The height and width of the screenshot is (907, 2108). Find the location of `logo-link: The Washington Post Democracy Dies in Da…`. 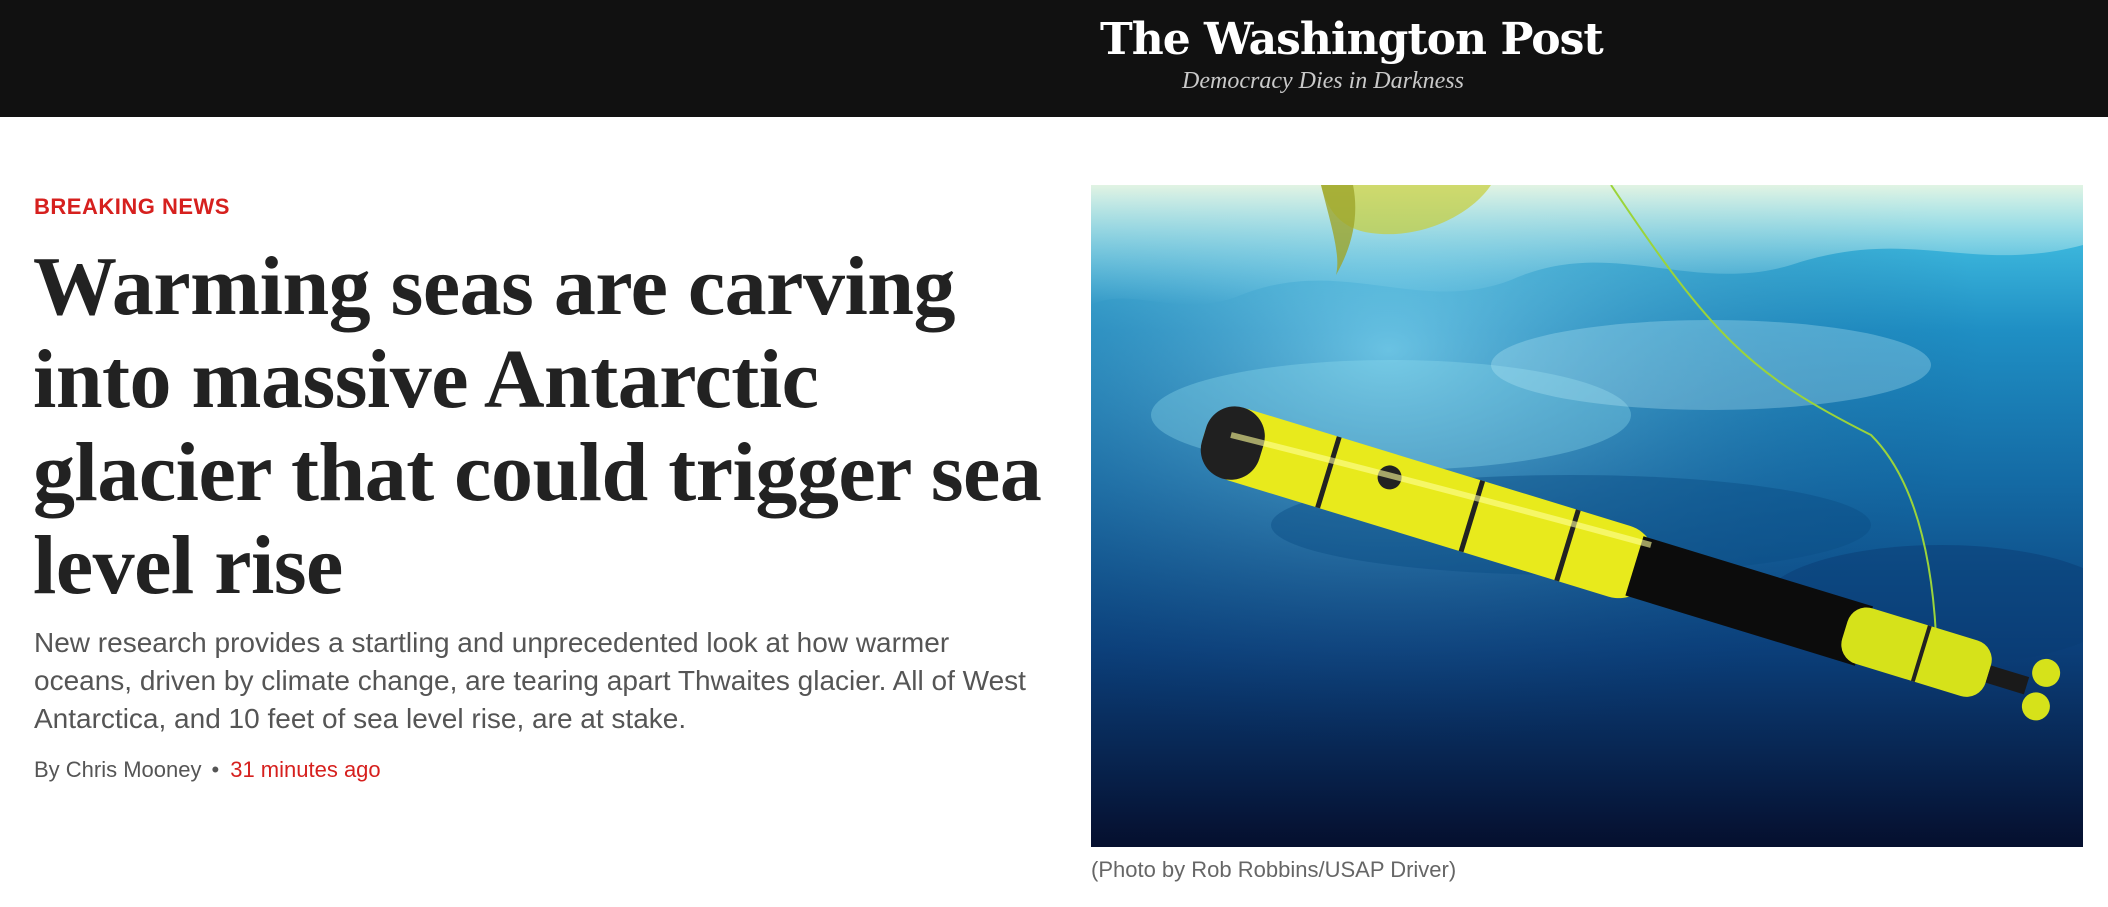

logo-link: The Washington Post Democracy Dies in Da… is located at coordinates (1352, 54).